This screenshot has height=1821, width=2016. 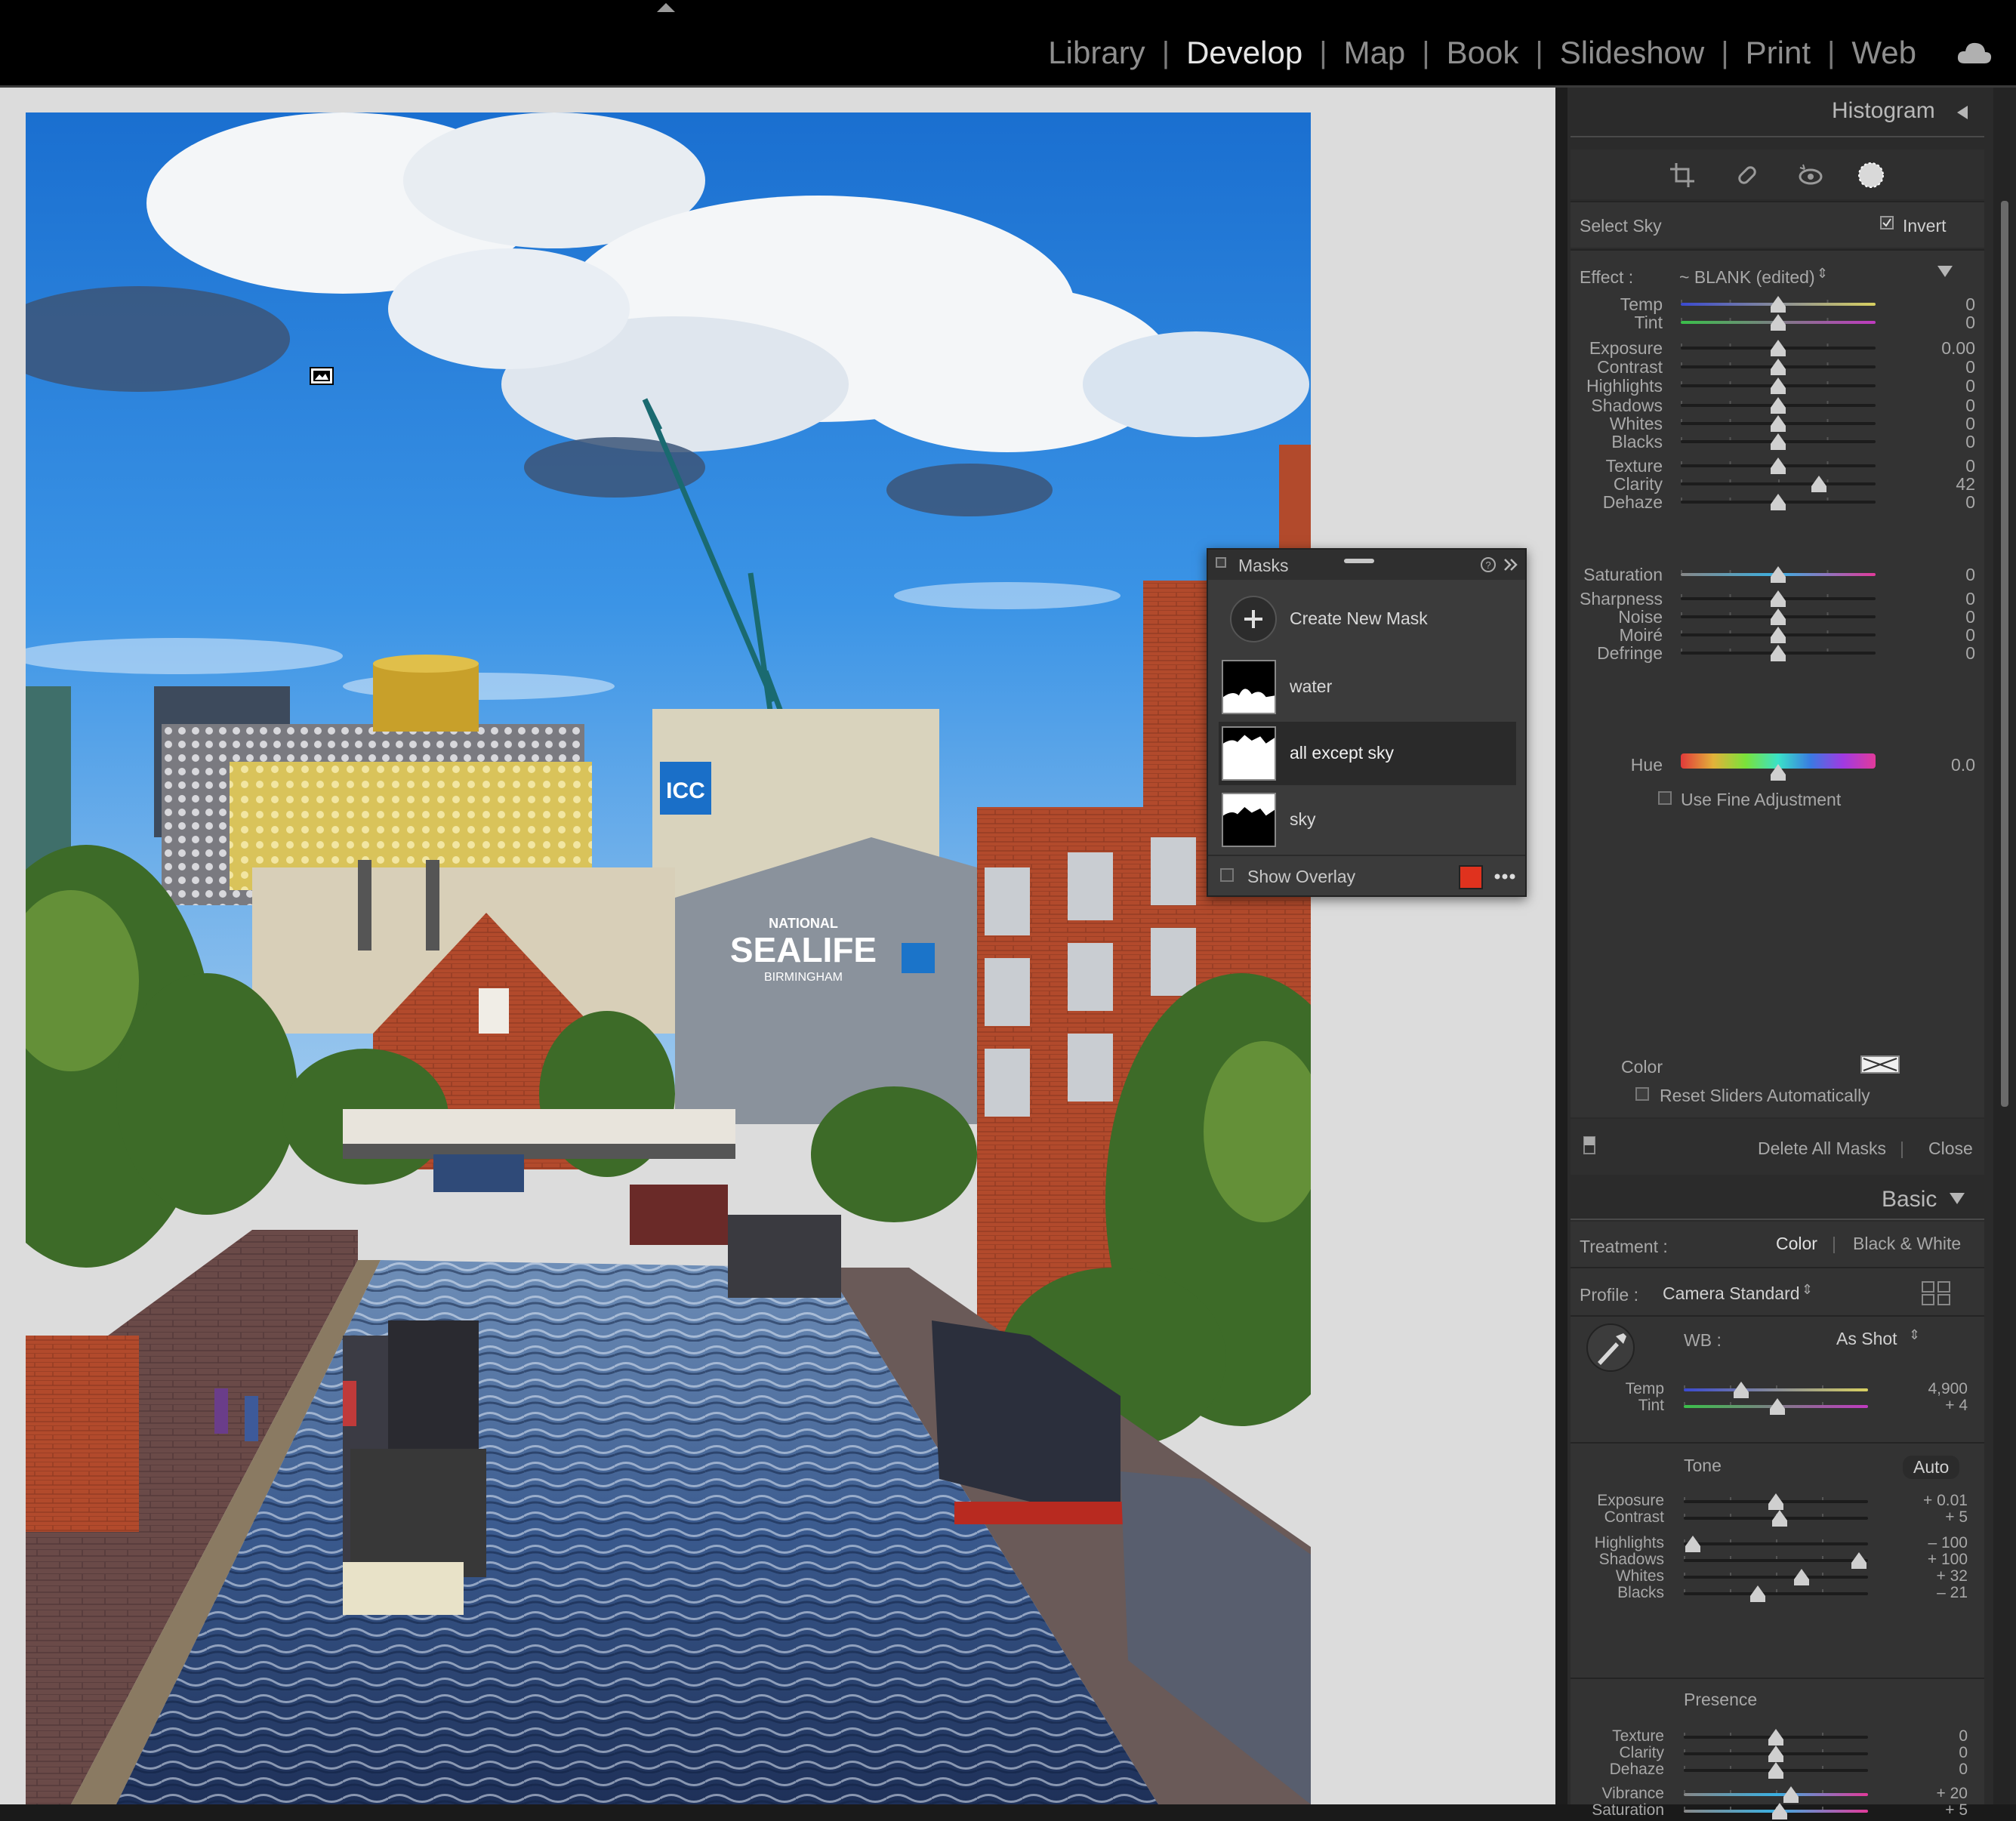 What do you see at coordinates (1366, 565) in the screenshot?
I see `masks-panel-header: Masks ?` at bounding box center [1366, 565].